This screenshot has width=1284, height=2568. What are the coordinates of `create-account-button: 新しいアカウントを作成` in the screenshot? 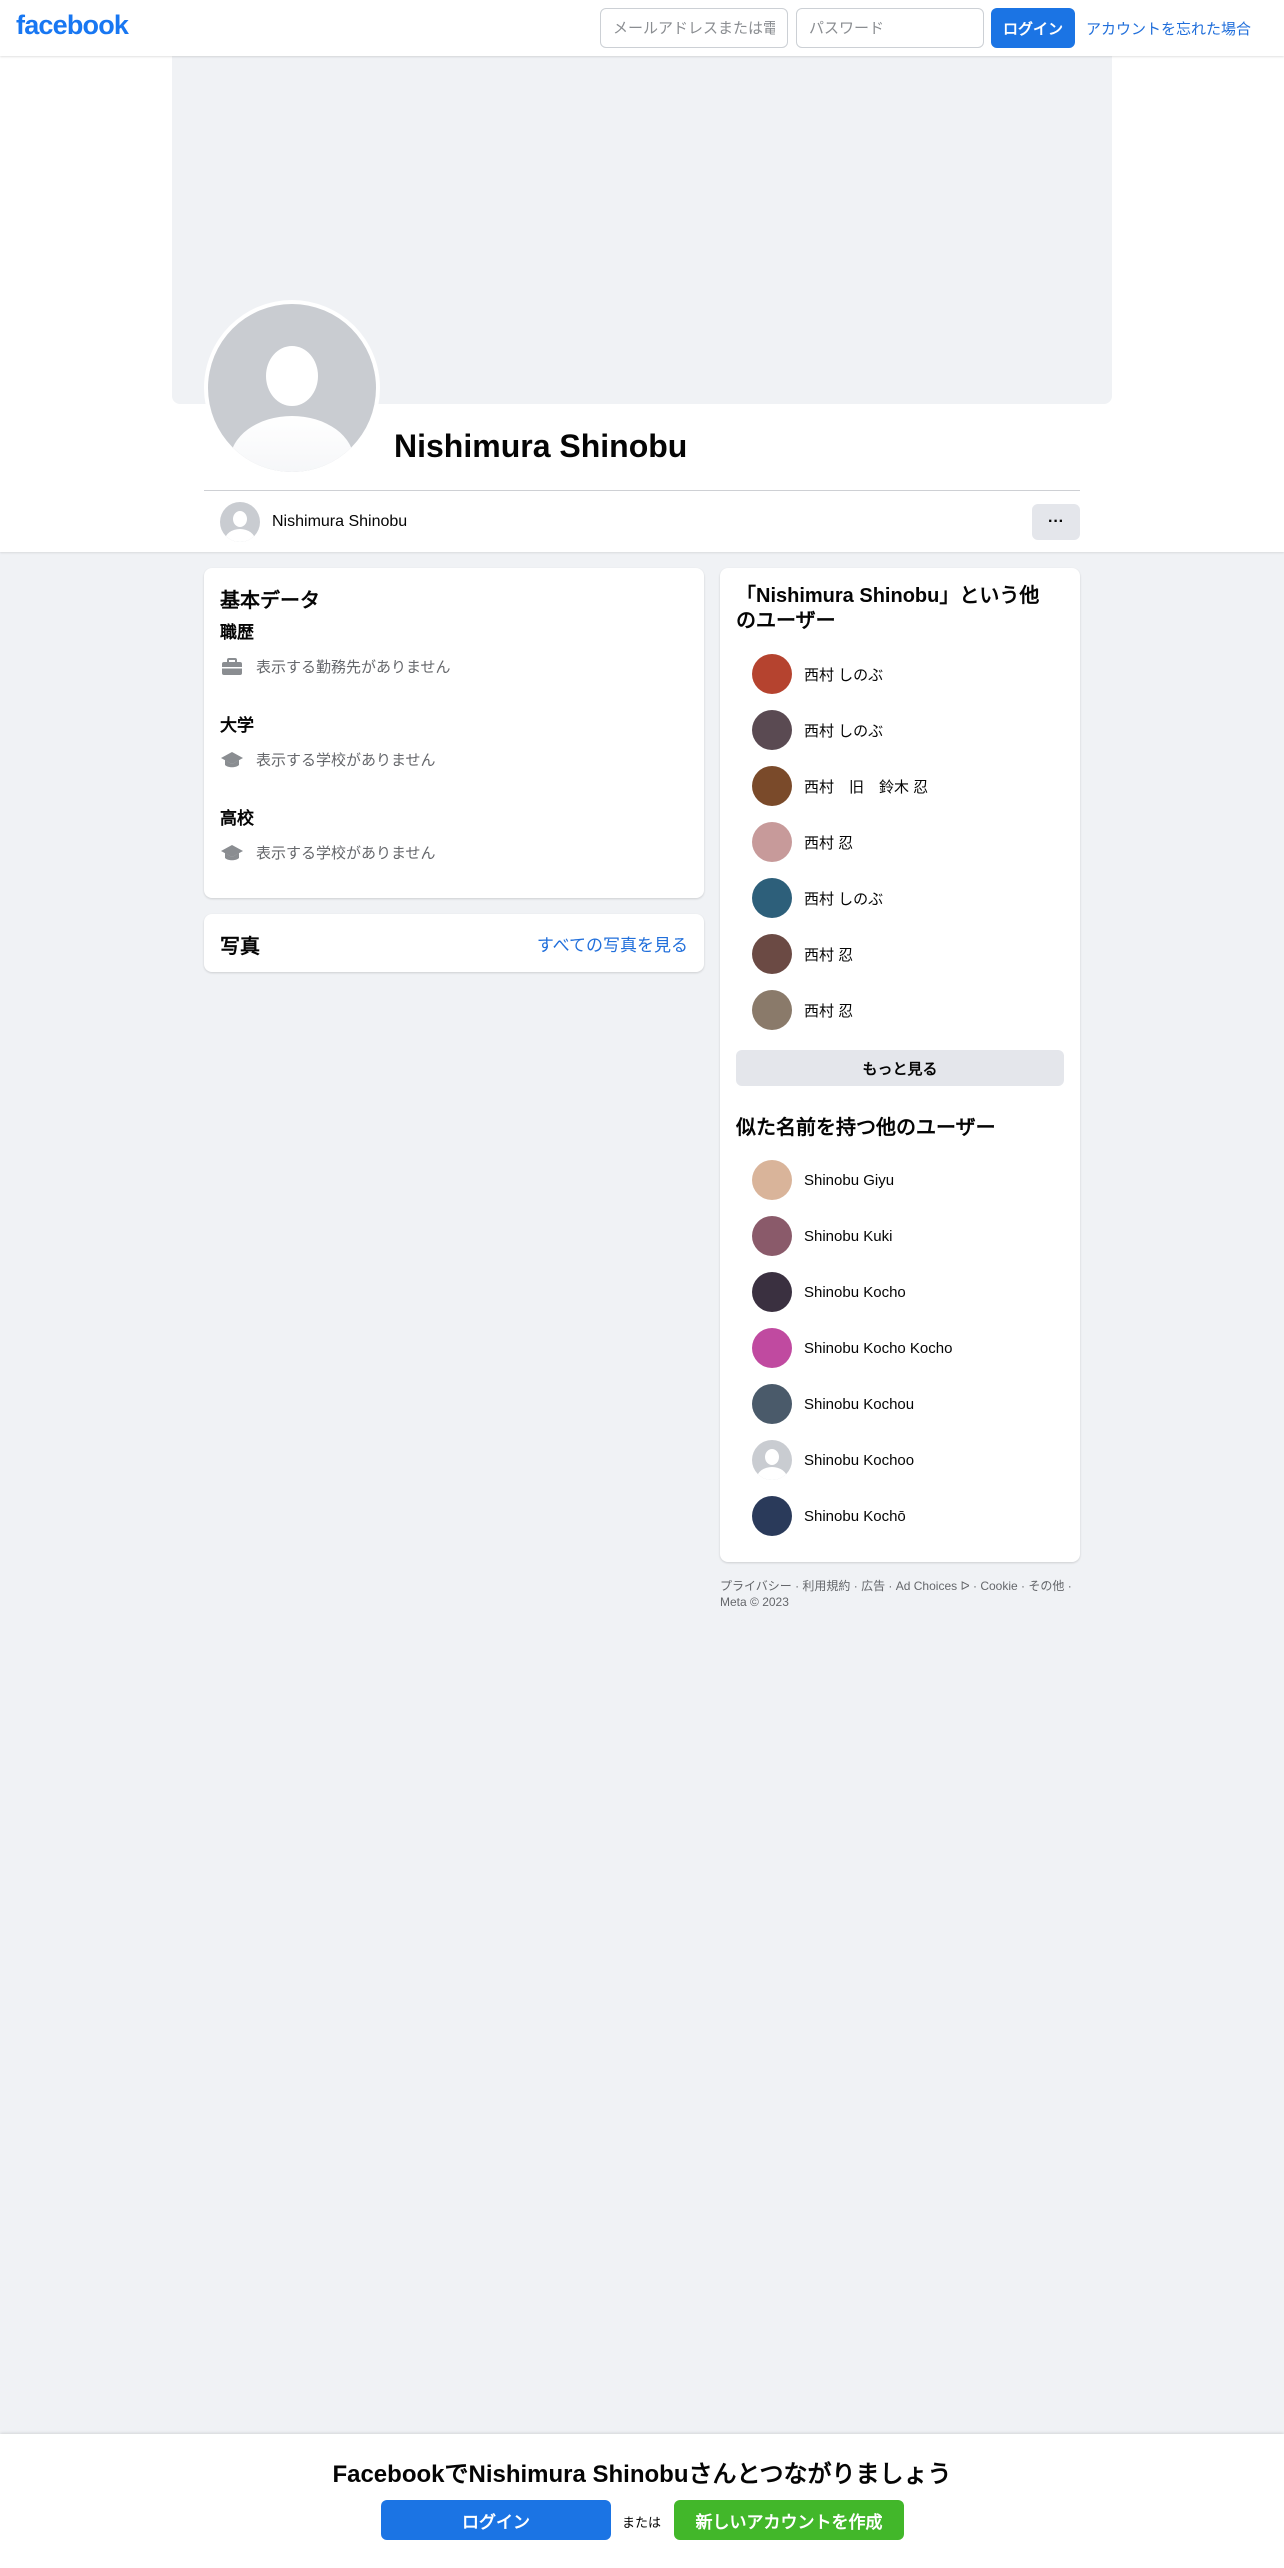 It's located at (789, 2520).